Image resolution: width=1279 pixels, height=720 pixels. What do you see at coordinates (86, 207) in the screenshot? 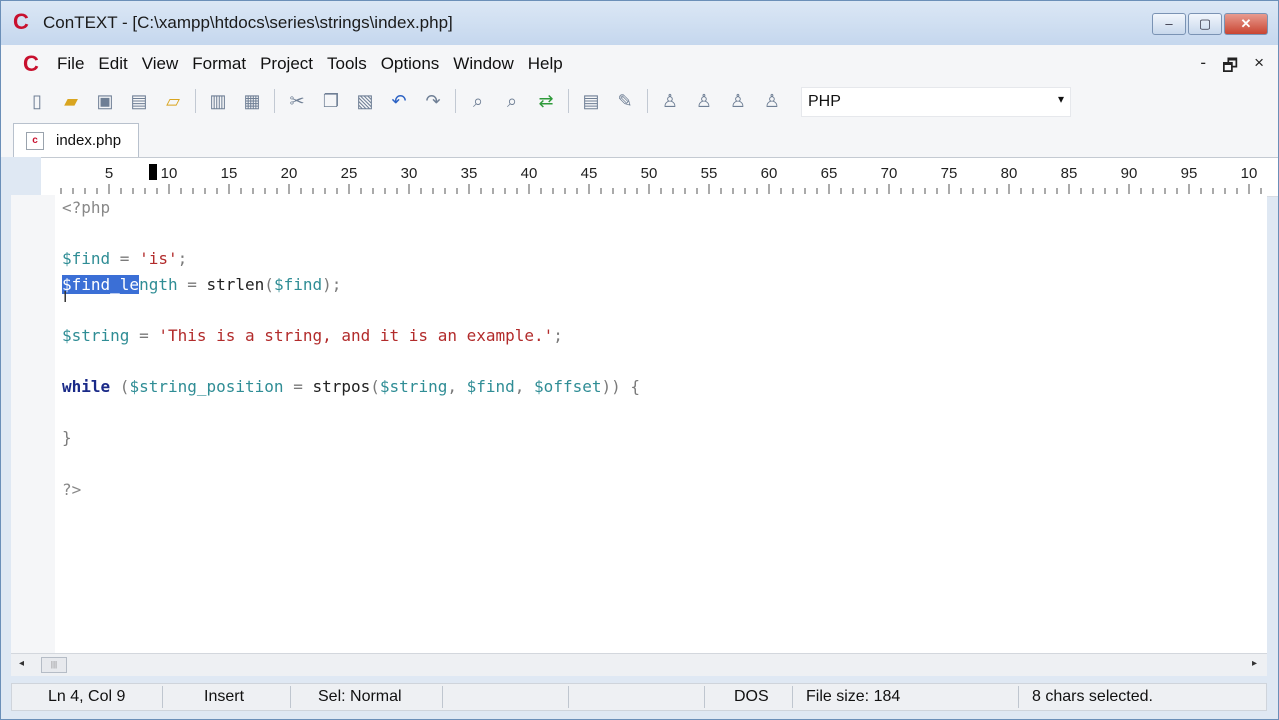
I see `code-token: <?php` at bounding box center [86, 207].